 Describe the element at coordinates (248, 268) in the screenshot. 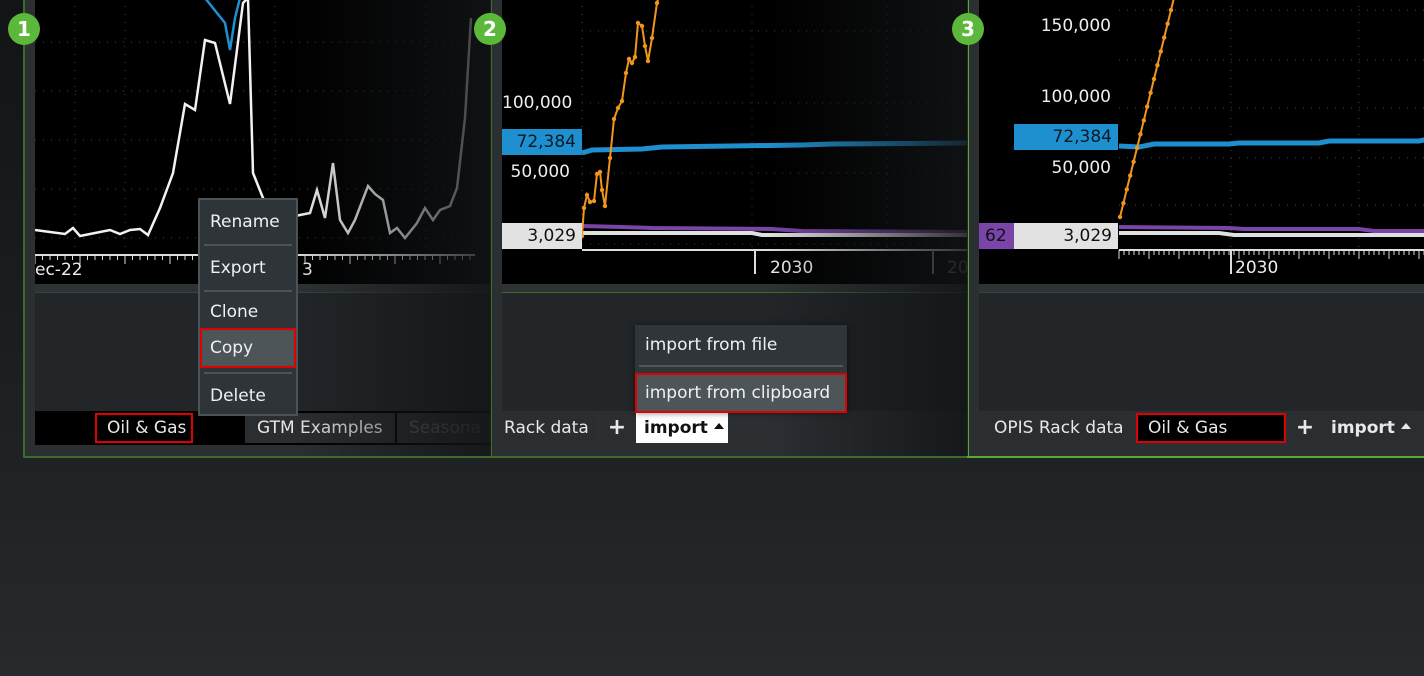

I see `menu-item-export: Export` at that location.